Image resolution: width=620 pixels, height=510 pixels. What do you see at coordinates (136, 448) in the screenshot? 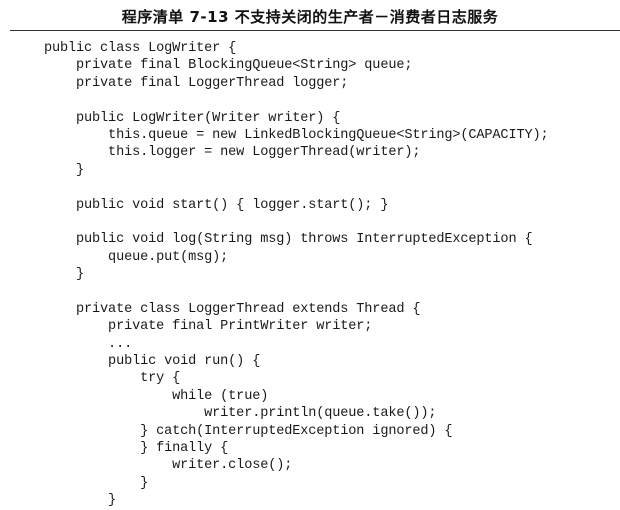
I see `code-line: } finally {` at bounding box center [136, 448].